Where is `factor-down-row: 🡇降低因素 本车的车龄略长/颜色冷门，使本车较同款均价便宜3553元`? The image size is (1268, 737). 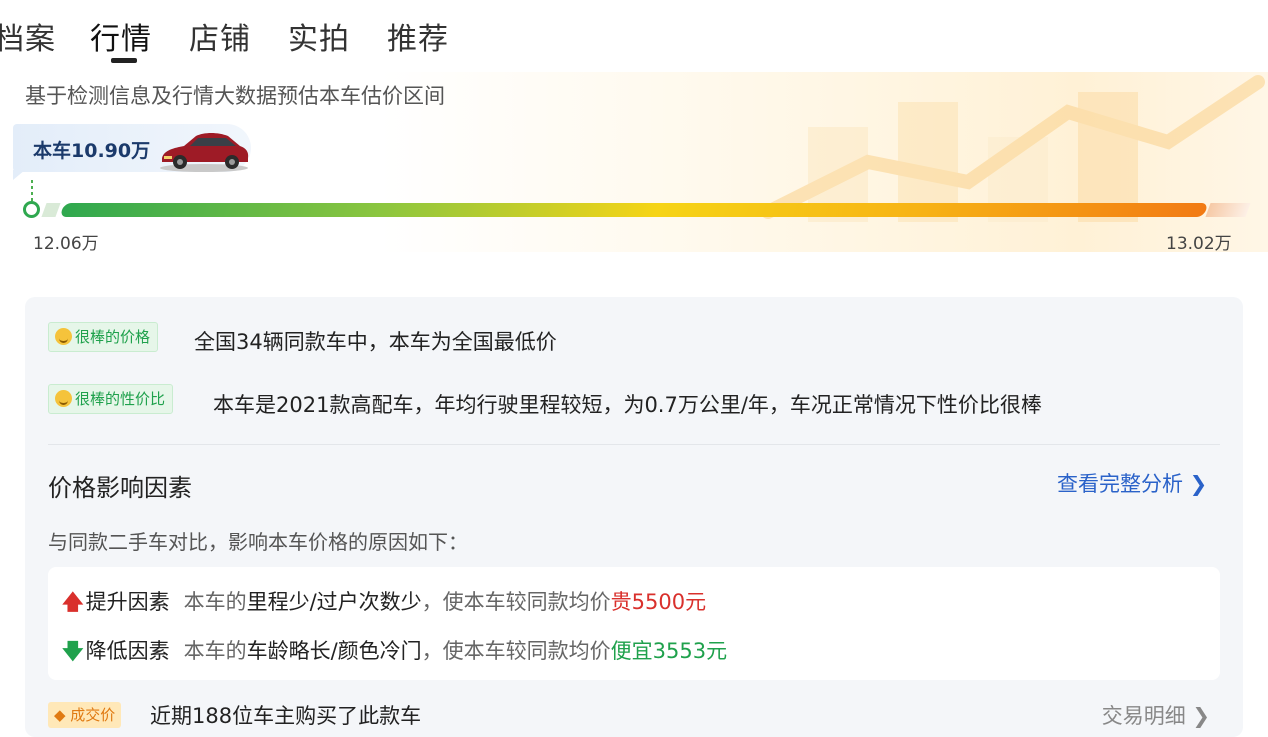 factor-down-row: 🡇降低因素 本车的车龄略长/颜色冷门，使本车较同款均价便宜3553元 is located at coordinates (395, 651).